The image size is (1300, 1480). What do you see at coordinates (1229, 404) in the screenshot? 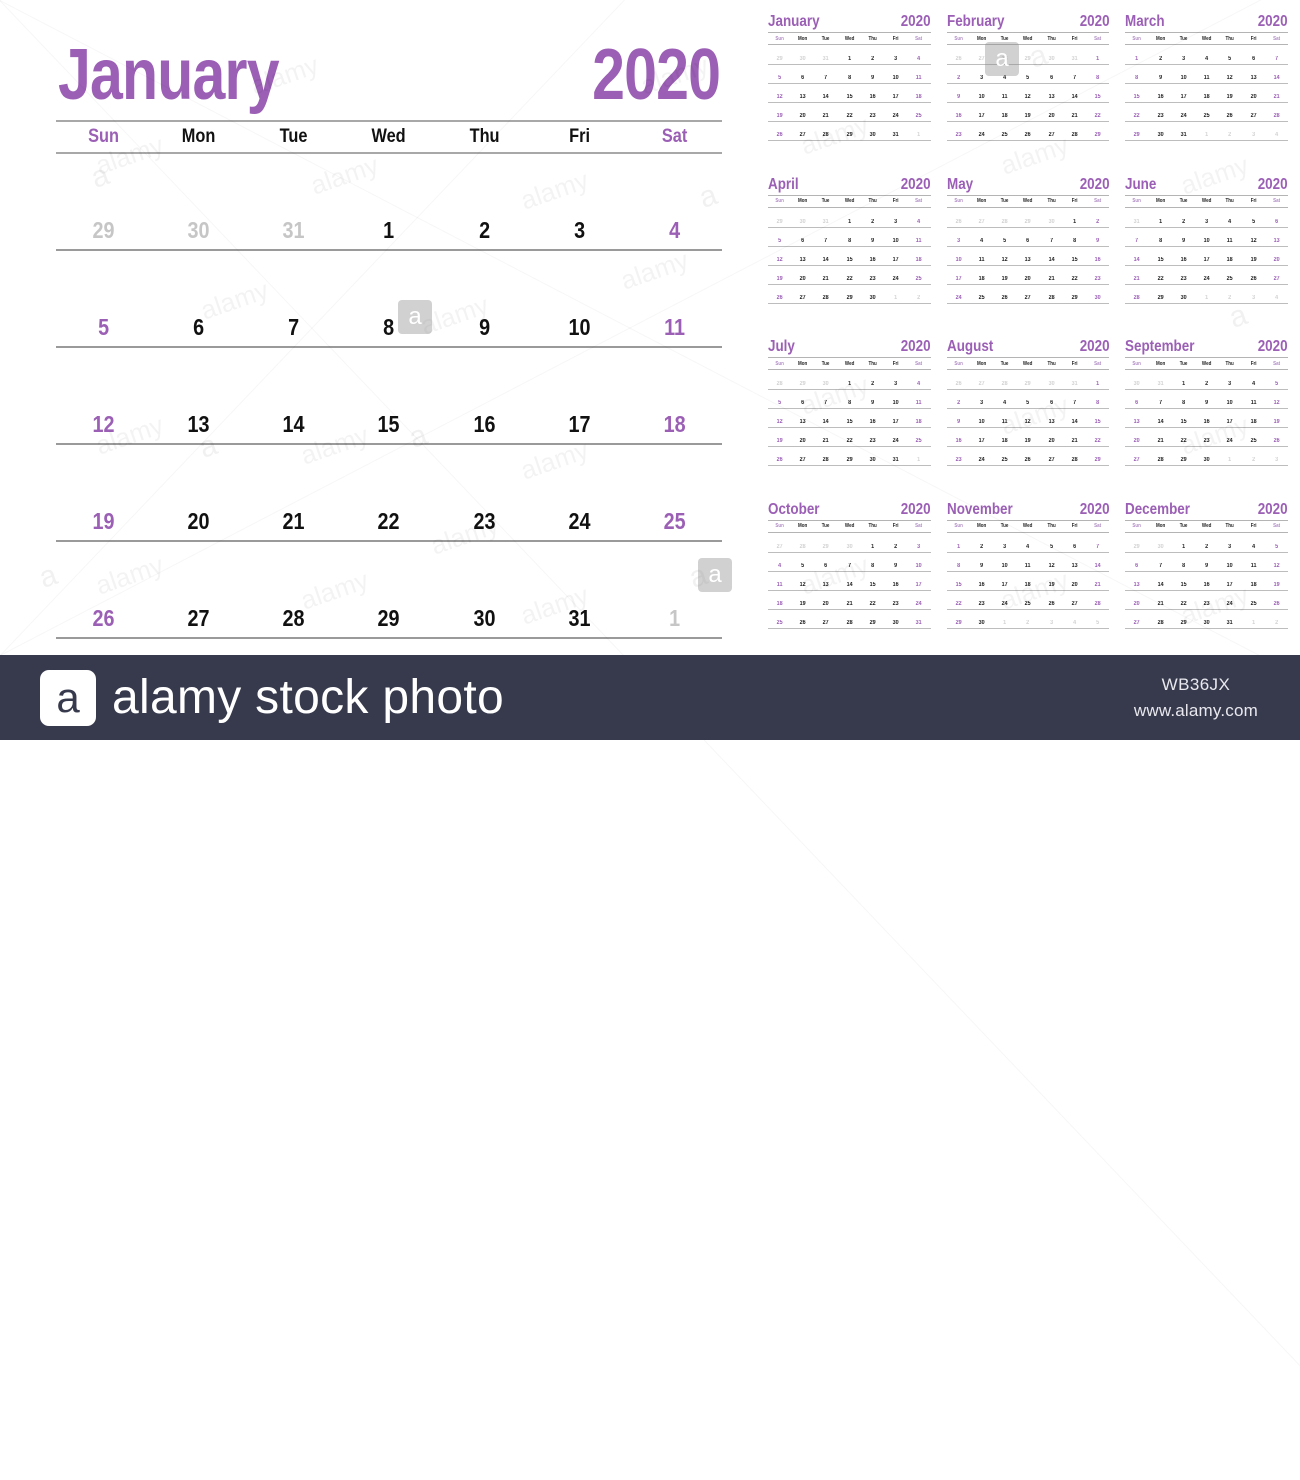
I see `mini-day-cell: 10` at bounding box center [1229, 404].